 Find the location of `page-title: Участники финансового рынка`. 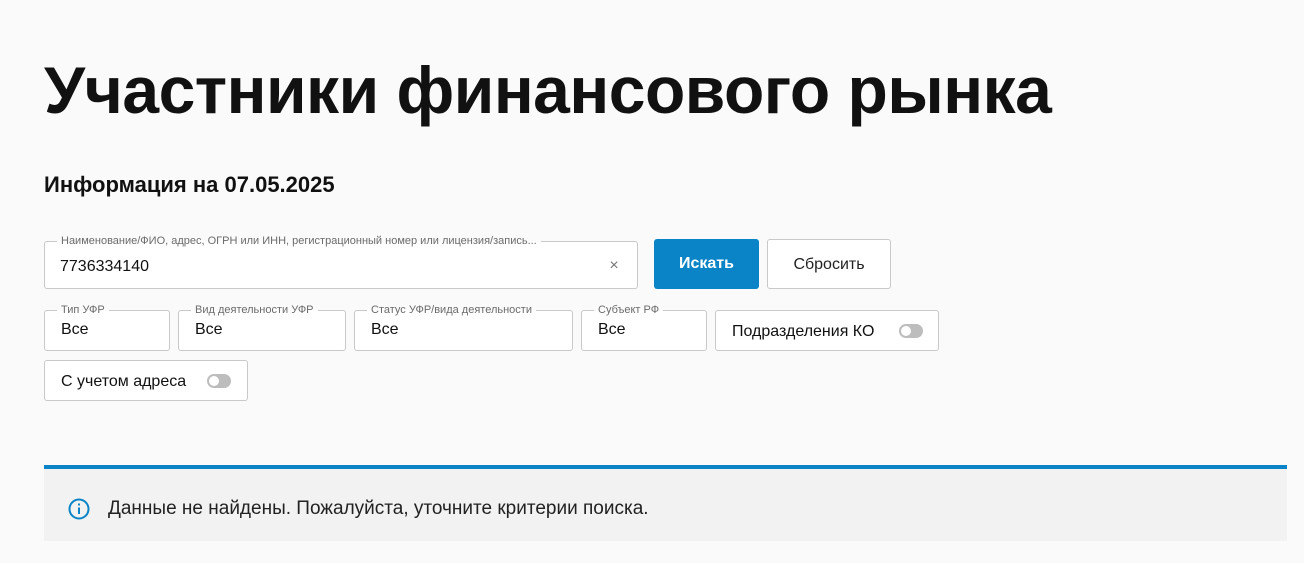

page-title: Участники финансового рынка is located at coordinates (548, 90).